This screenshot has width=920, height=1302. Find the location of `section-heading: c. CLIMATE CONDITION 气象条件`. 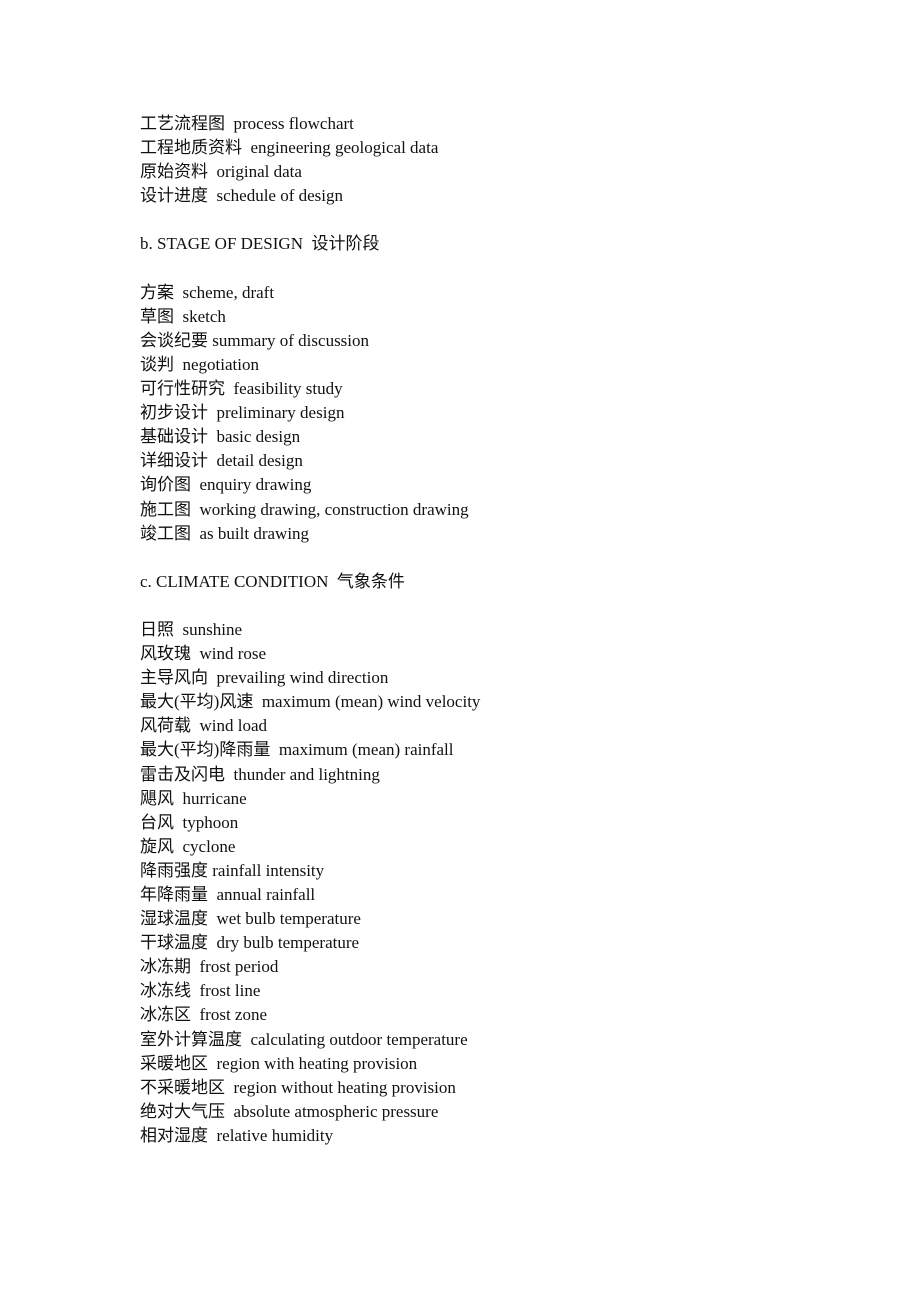

section-heading: c. CLIMATE CONDITION 气象条件 is located at coordinates (272, 581).